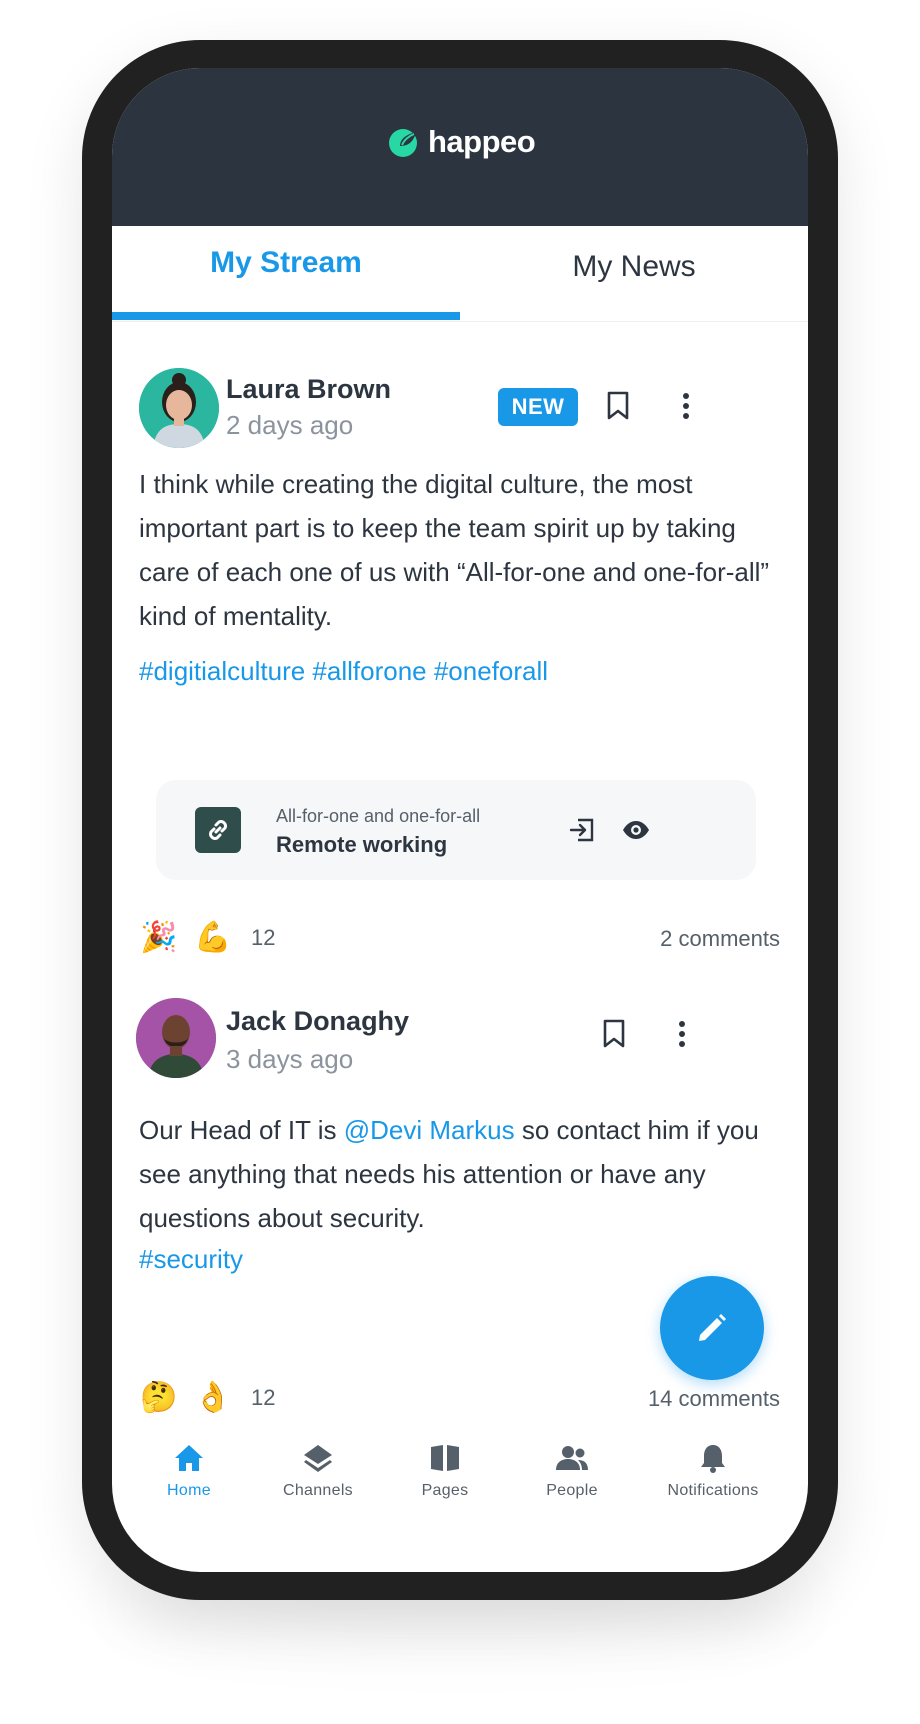  Describe the element at coordinates (191, 1259) in the screenshot. I see `post-hashtags: #security` at that location.